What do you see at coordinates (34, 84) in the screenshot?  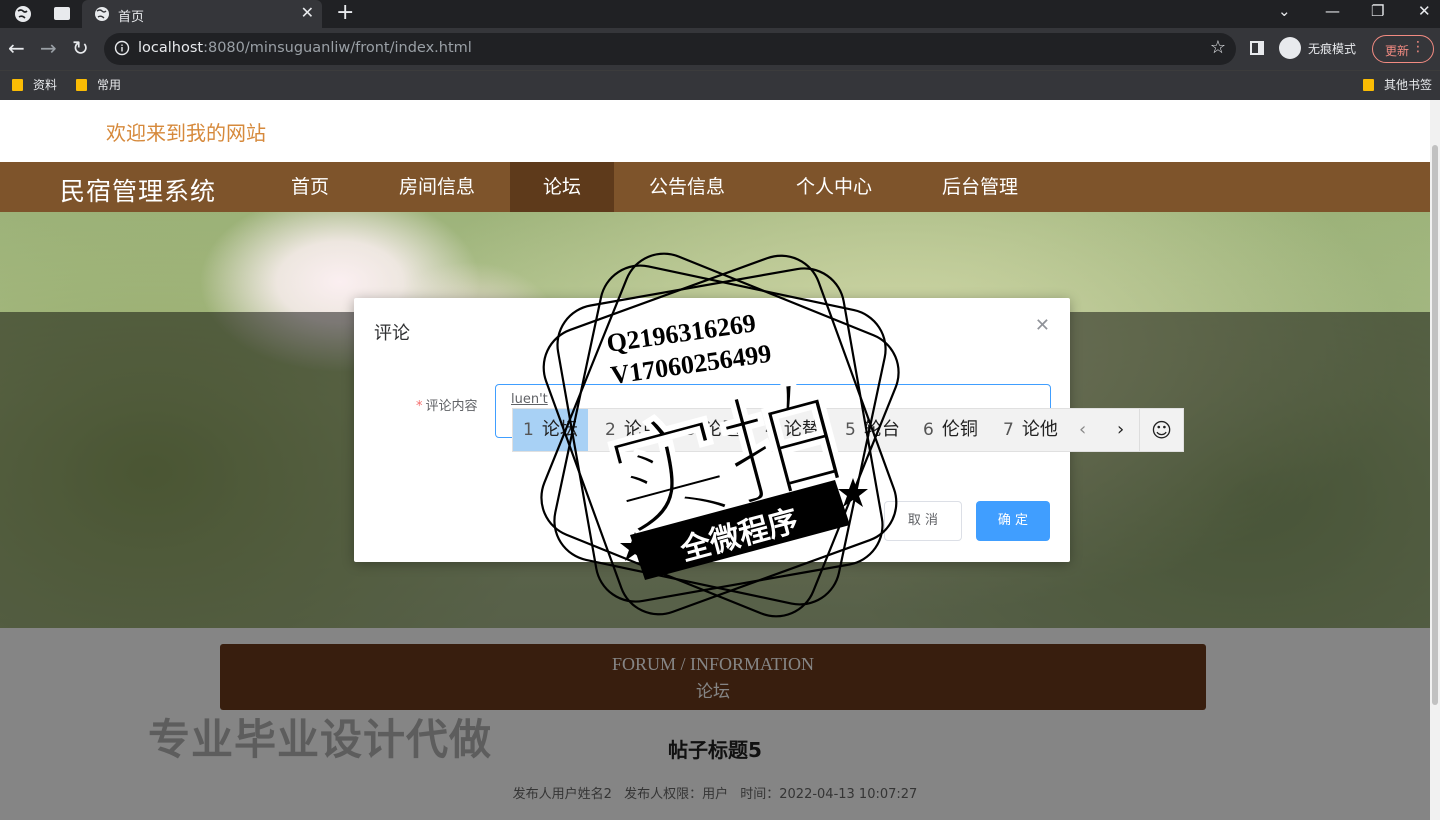 I see `bookmark-folder-ziliao: 资料` at bounding box center [34, 84].